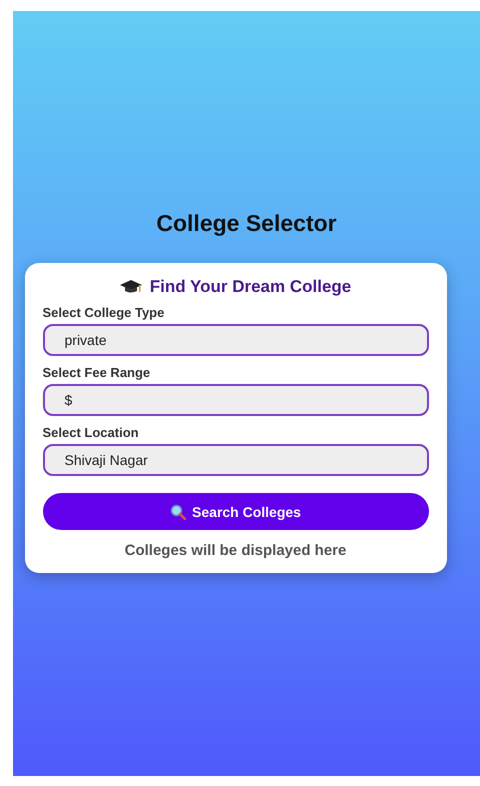  Describe the element at coordinates (235, 400) in the screenshot. I see `select-field: $` at that location.